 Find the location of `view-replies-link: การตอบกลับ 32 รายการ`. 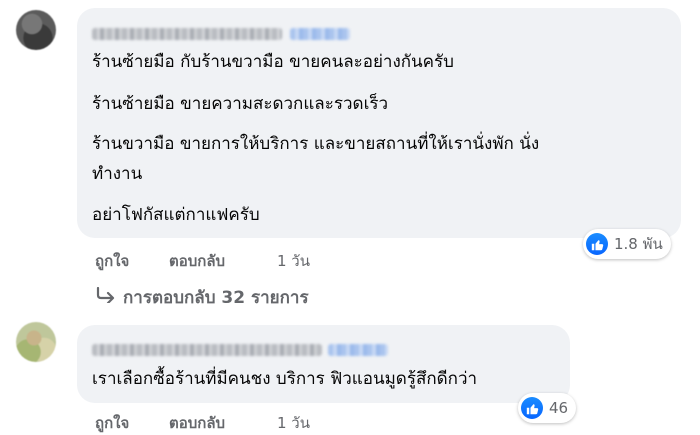

view-replies-link: การตอบกลับ 32 รายการ is located at coordinates (202, 297).